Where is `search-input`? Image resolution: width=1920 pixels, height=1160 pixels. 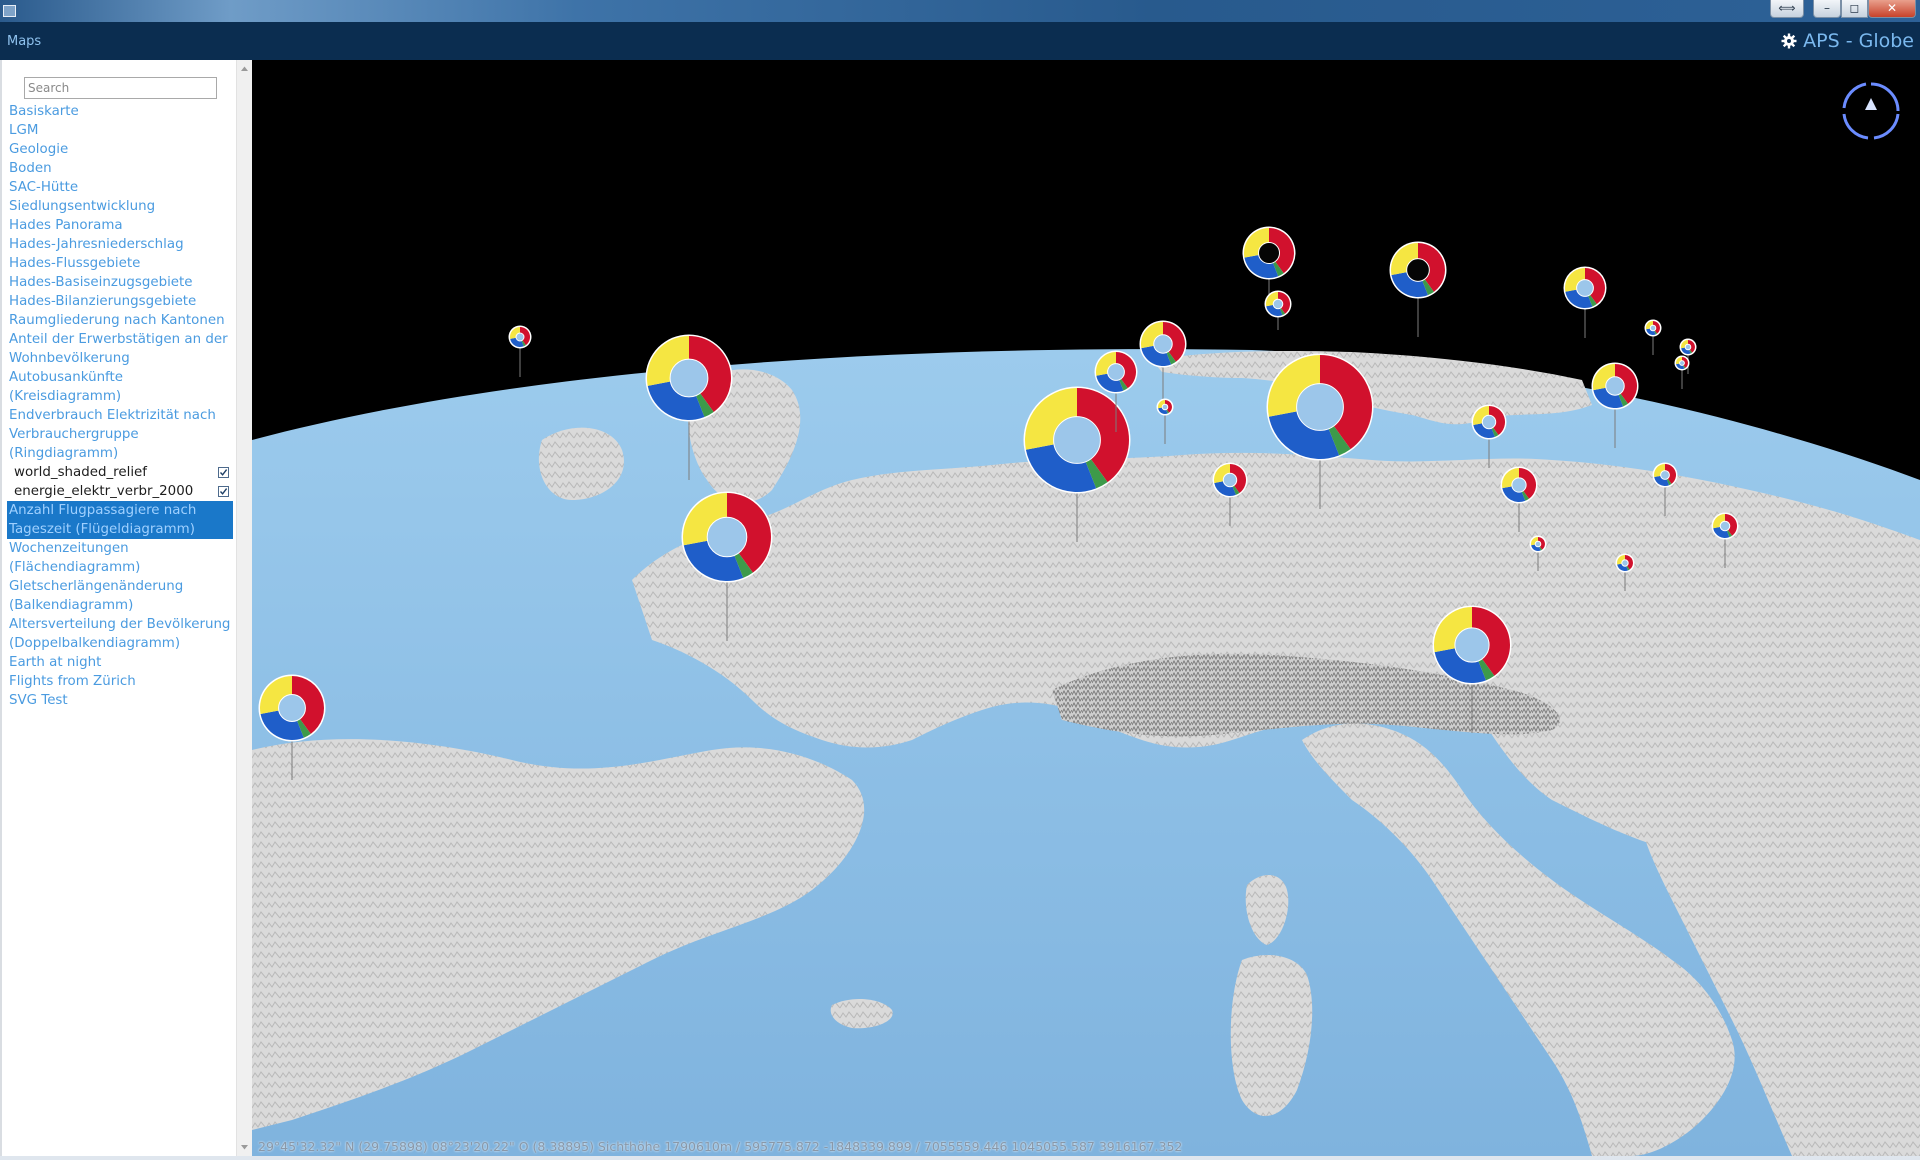
search-input is located at coordinates (120, 88).